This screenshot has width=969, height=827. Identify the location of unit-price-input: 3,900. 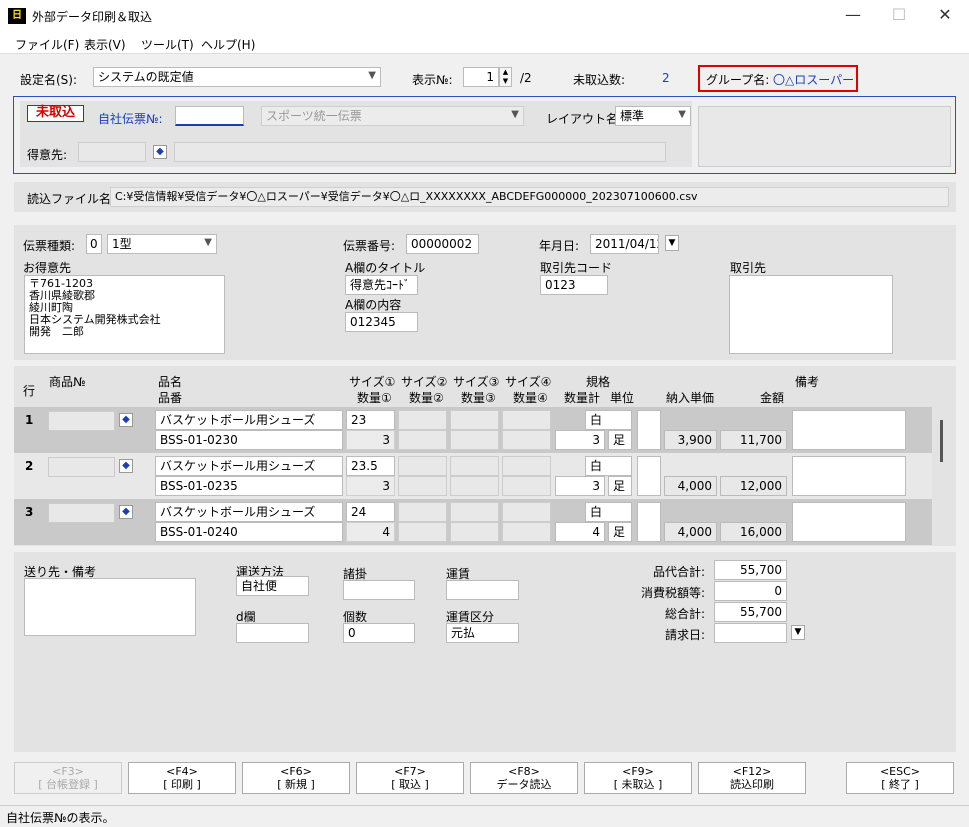
(690, 440).